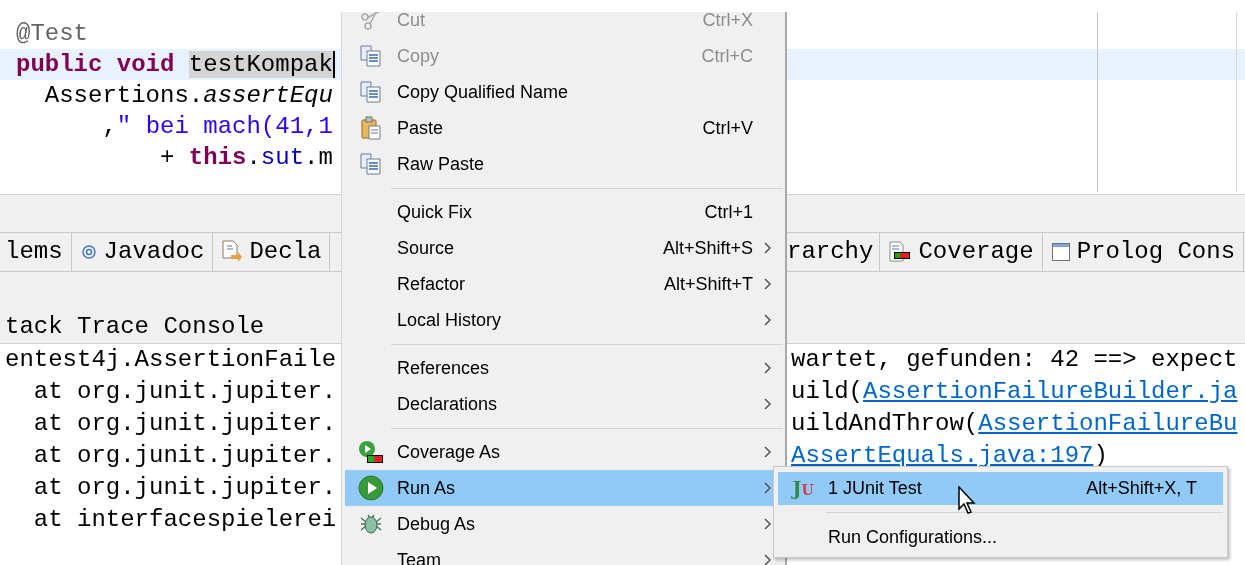  Describe the element at coordinates (564, 248) in the screenshot. I see `menu-item: Source Alt+Shift+S` at that location.